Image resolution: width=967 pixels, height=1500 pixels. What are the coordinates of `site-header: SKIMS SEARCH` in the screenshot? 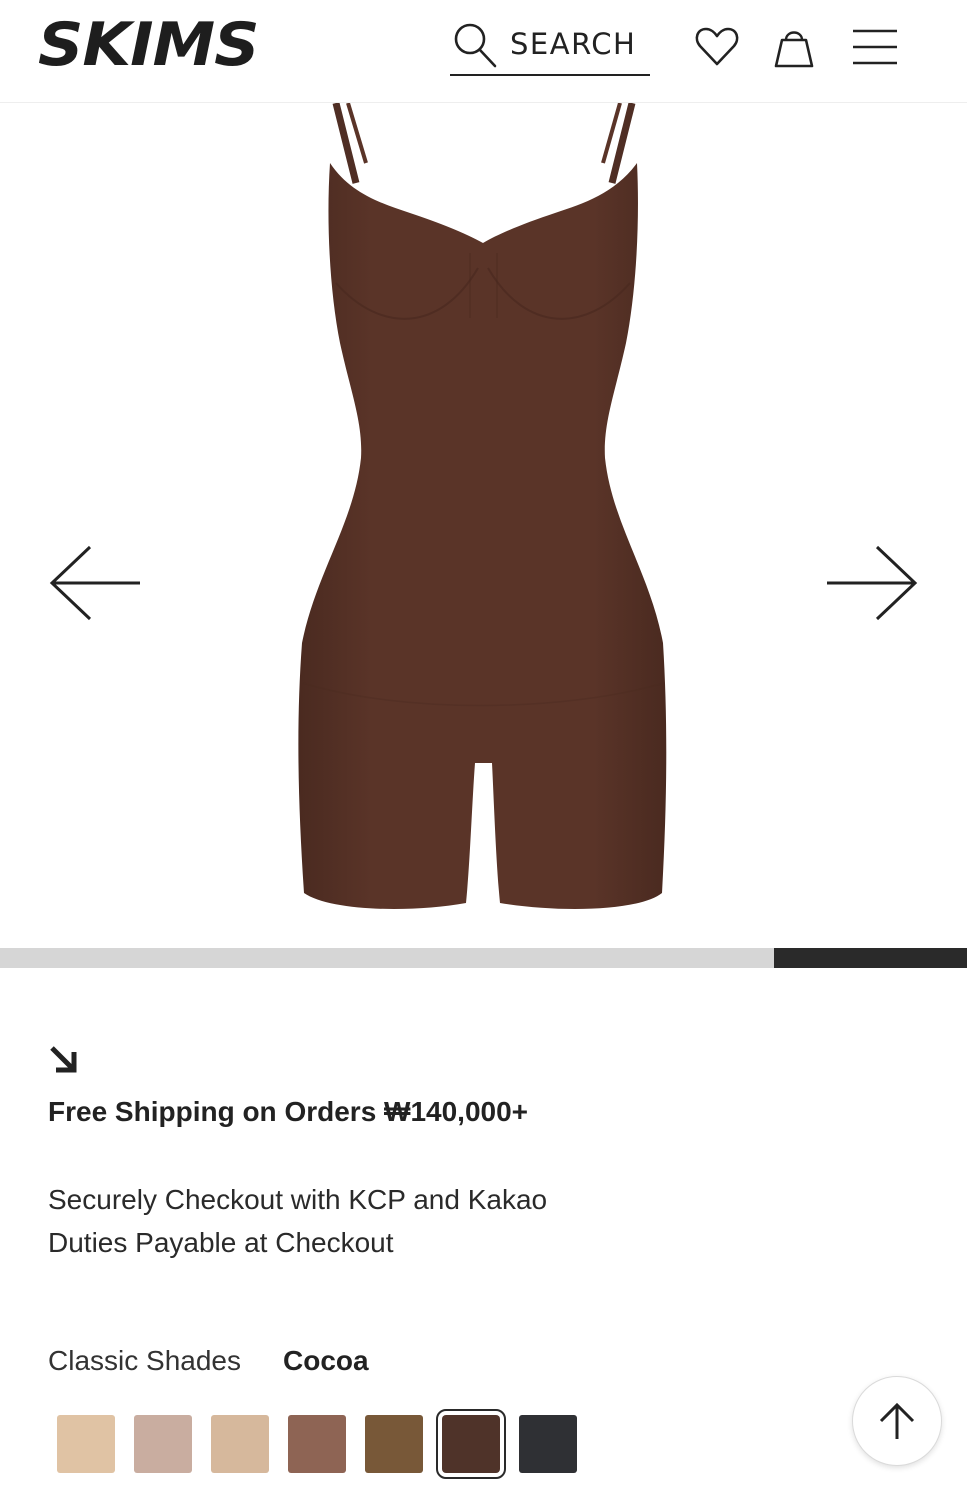 It's located at (483, 51).